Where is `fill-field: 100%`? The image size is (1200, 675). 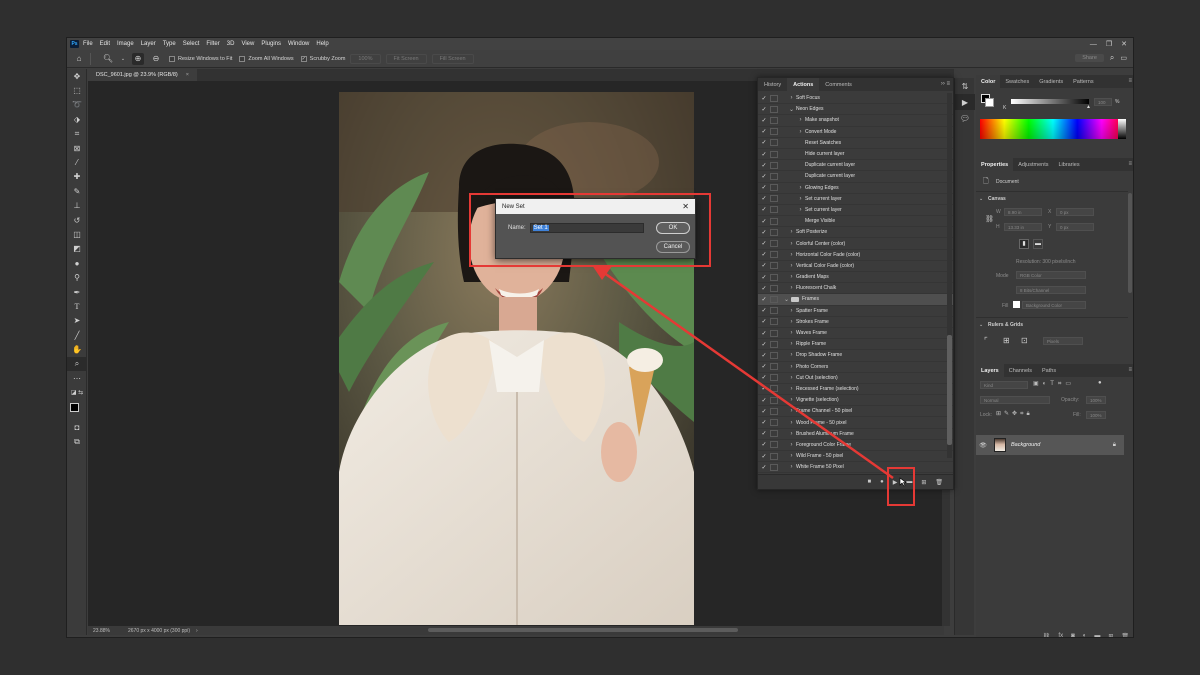
fill-field: 100% is located at coordinates (1096, 415).